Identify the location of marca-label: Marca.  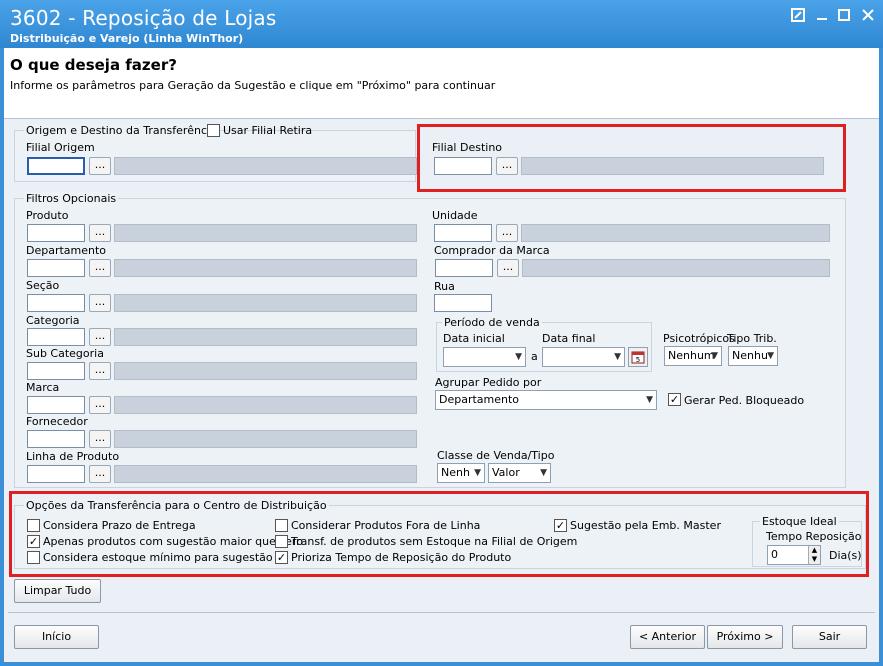
(43, 387).